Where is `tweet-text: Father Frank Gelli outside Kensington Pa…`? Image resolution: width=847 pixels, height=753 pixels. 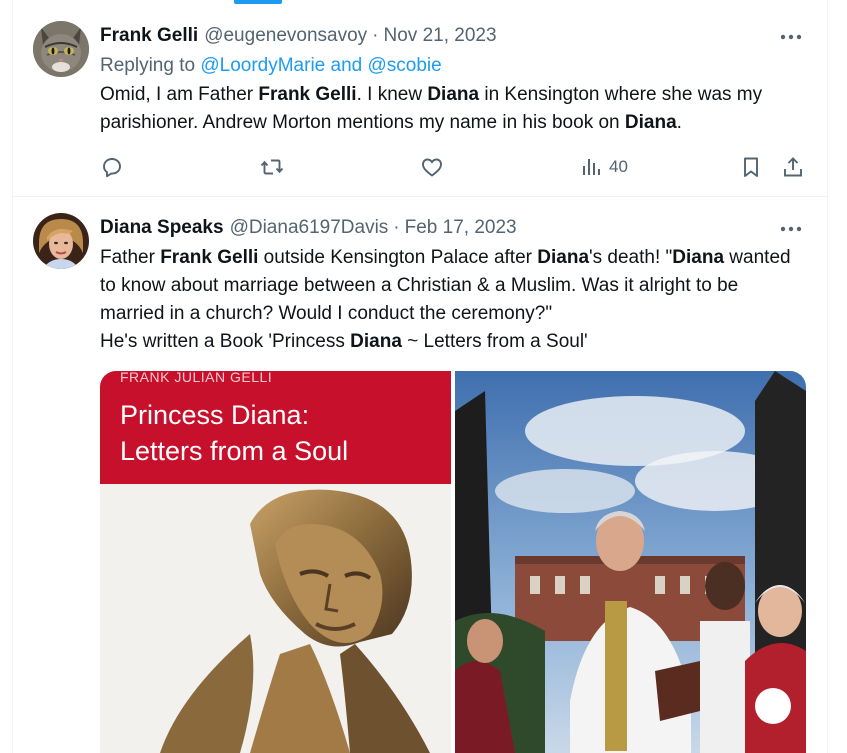
tweet-text: Father Frank Gelli outside Kensington Pa… is located at coordinates (453, 300).